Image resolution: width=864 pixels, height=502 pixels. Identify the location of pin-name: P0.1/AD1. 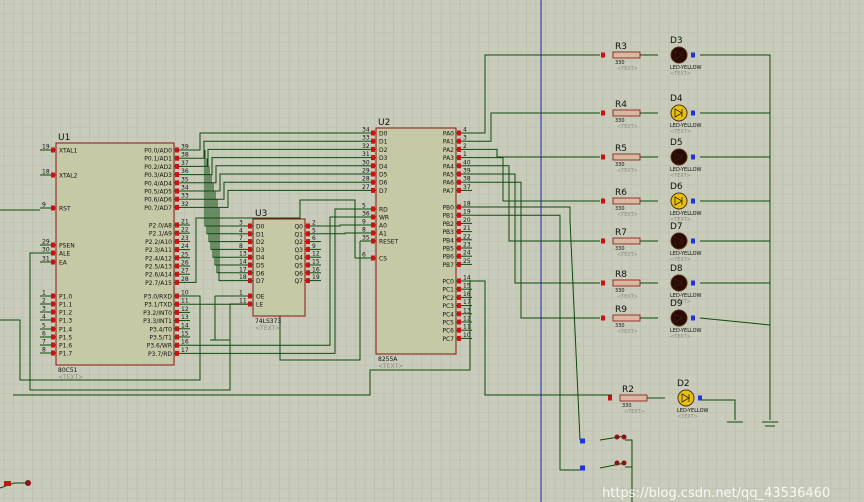
(158, 159).